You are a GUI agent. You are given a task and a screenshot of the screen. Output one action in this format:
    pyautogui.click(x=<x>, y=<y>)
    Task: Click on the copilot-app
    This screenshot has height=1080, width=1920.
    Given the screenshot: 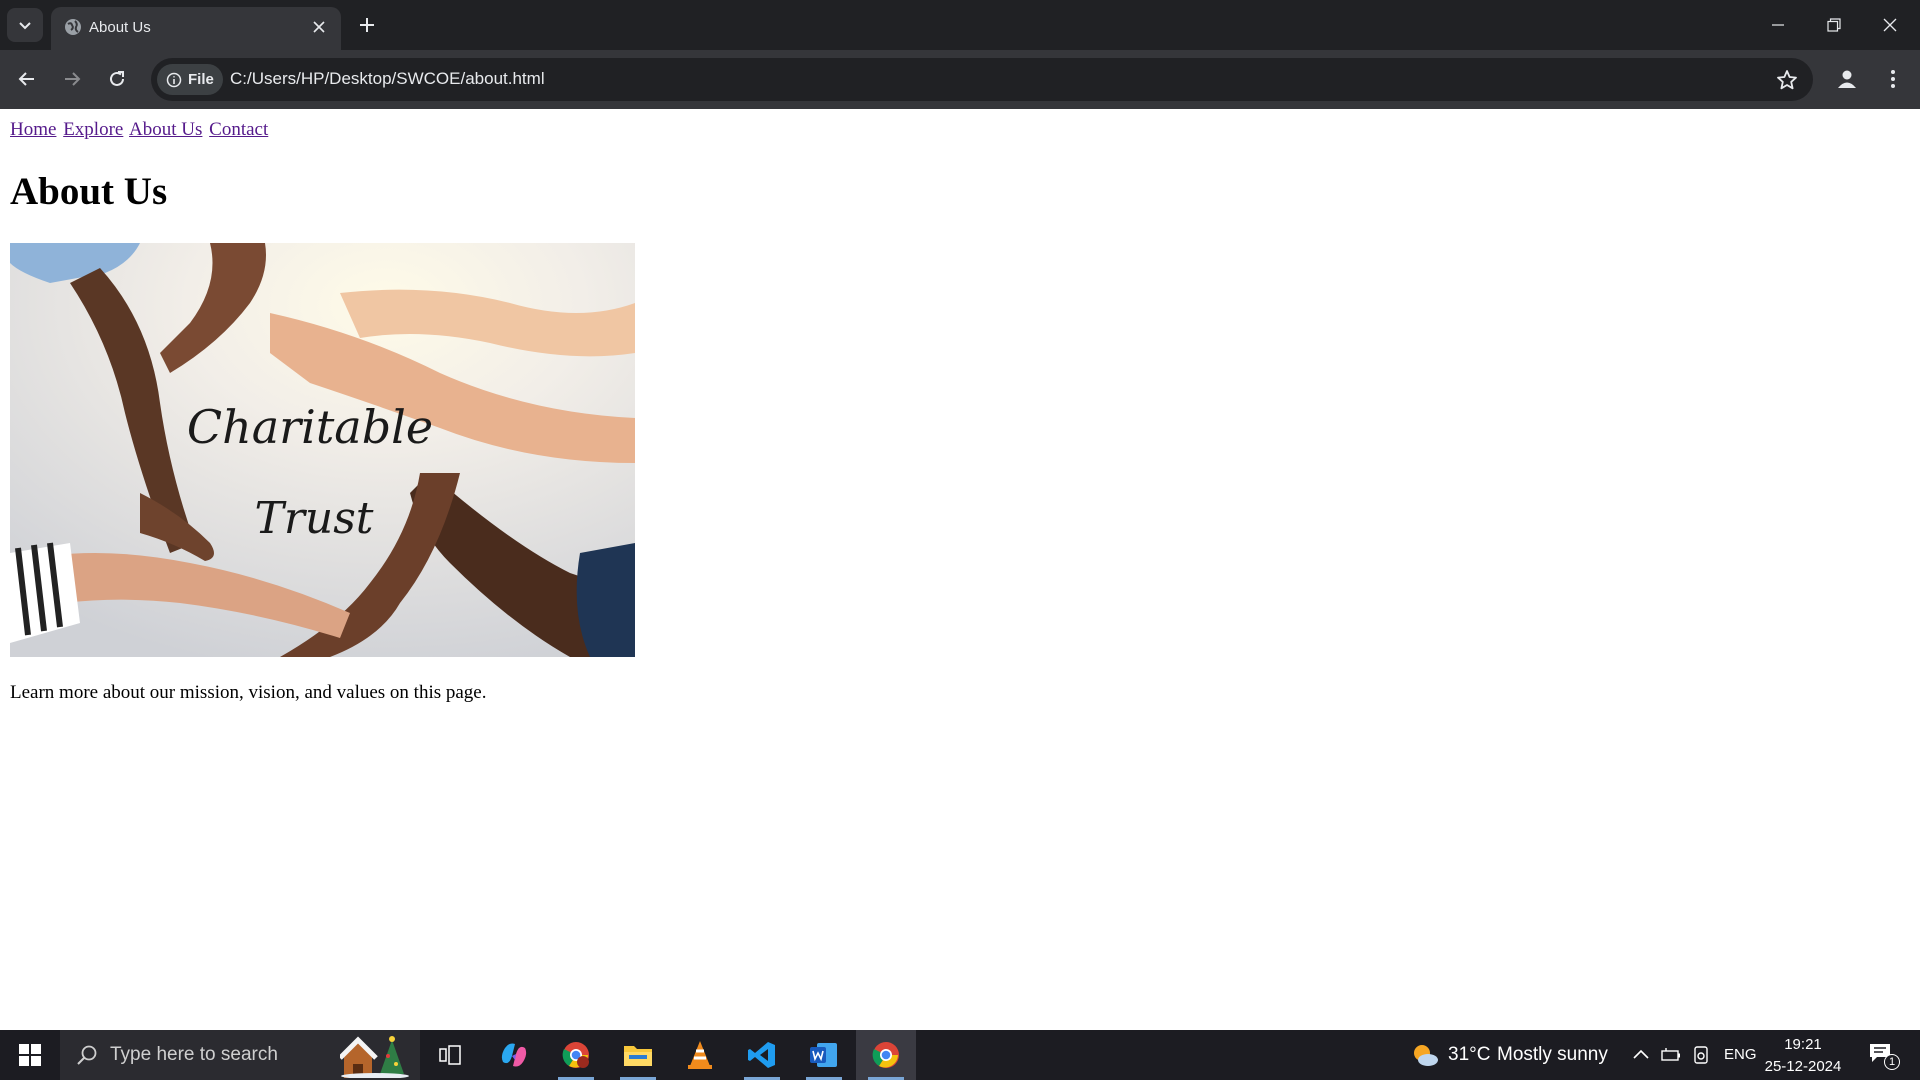 What is the action you would take?
    pyautogui.click(x=514, y=1055)
    